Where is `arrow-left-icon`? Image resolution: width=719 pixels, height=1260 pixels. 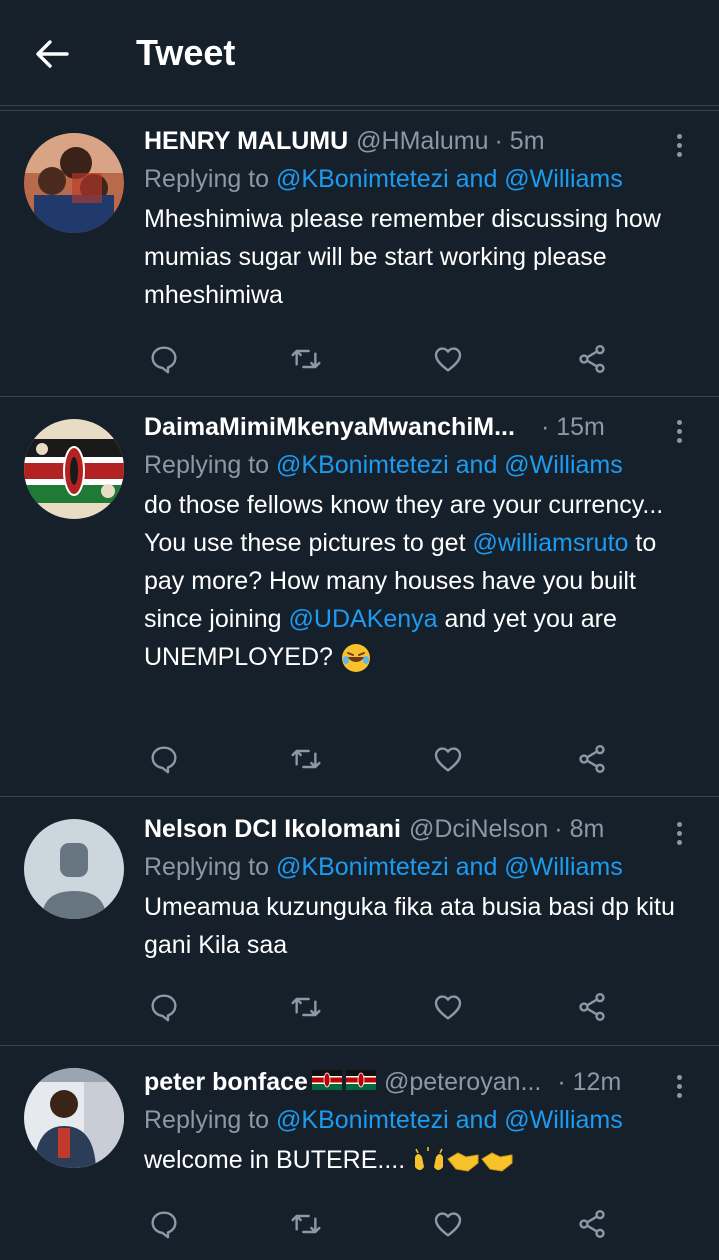
arrow-left-icon is located at coordinates (52, 54).